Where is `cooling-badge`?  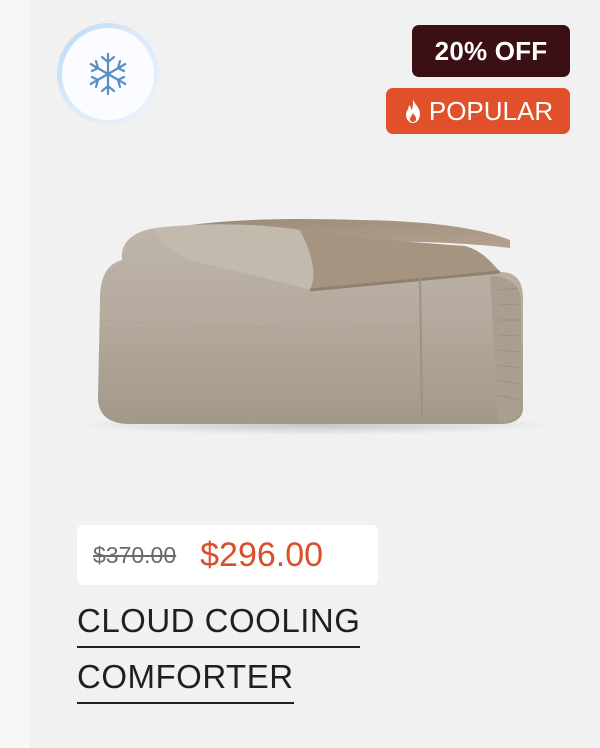
cooling-badge is located at coordinates (108, 74).